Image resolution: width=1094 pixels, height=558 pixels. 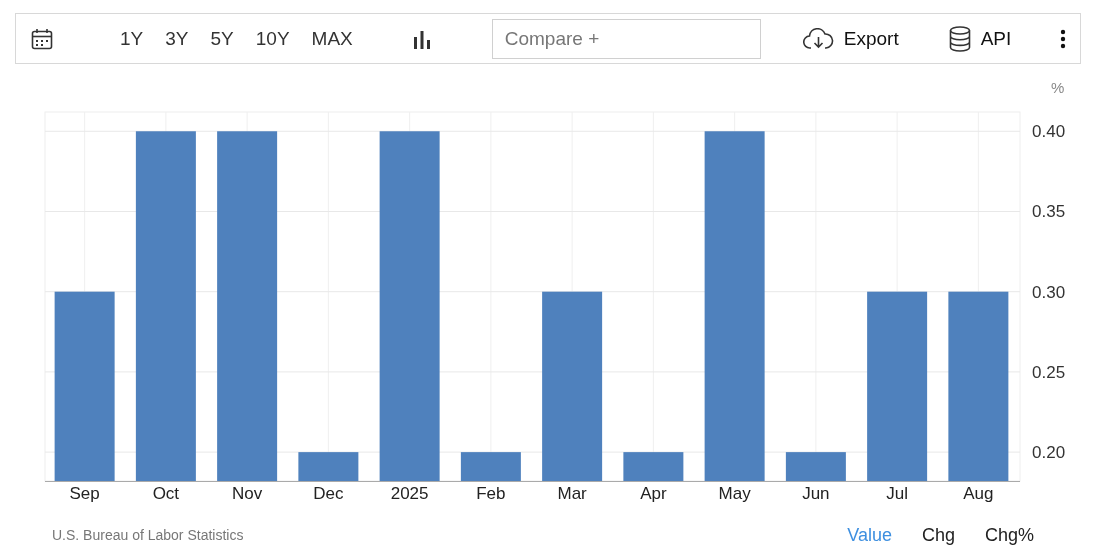 I want to click on range-button: 1Y, so click(x=132, y=38).